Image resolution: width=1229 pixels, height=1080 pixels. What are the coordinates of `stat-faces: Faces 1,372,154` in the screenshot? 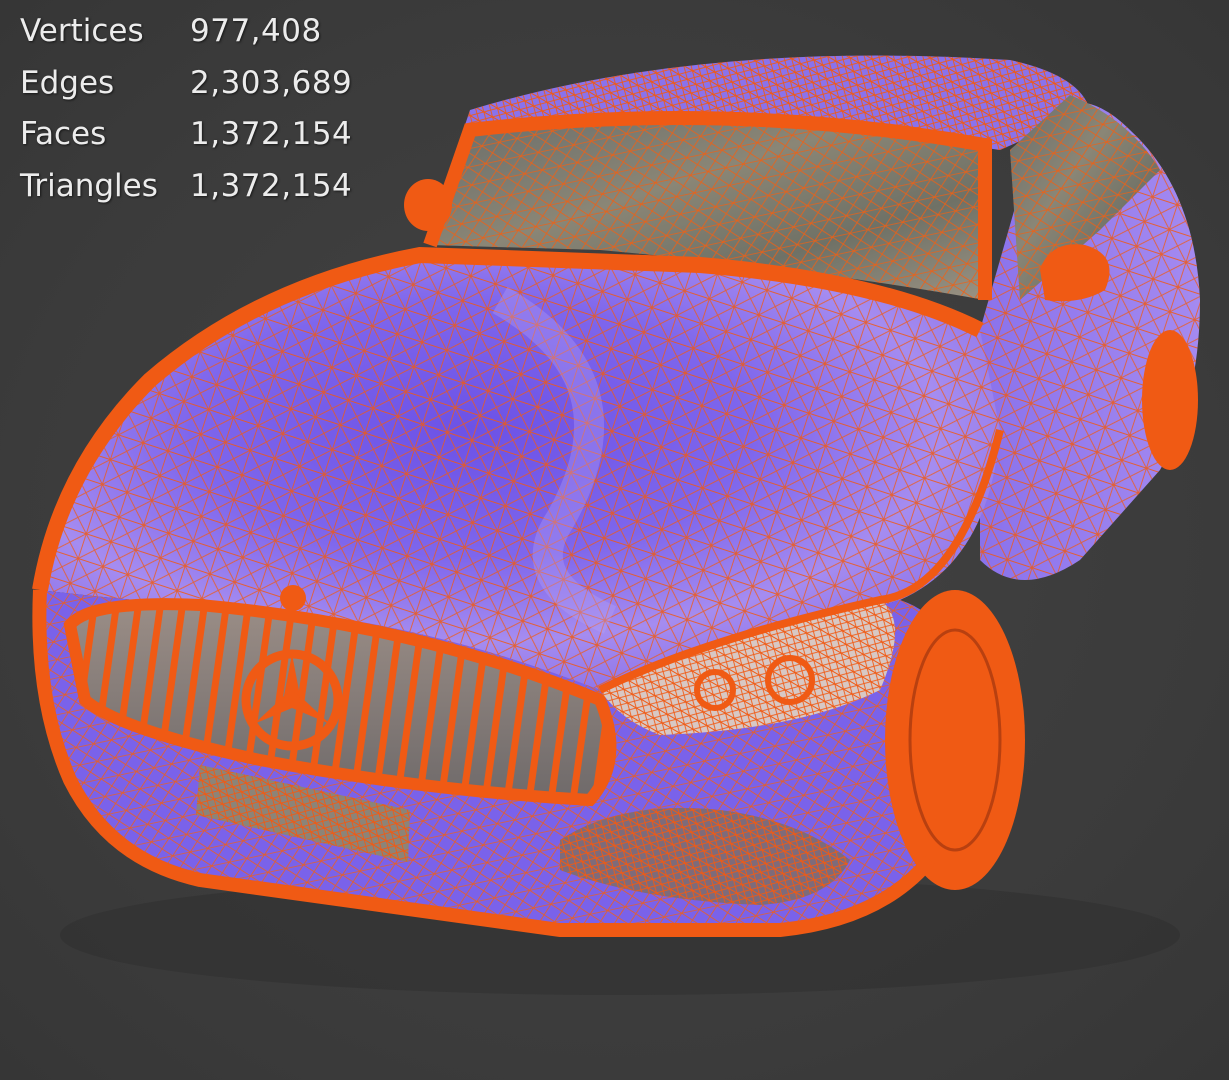 It's located at (186, 135).